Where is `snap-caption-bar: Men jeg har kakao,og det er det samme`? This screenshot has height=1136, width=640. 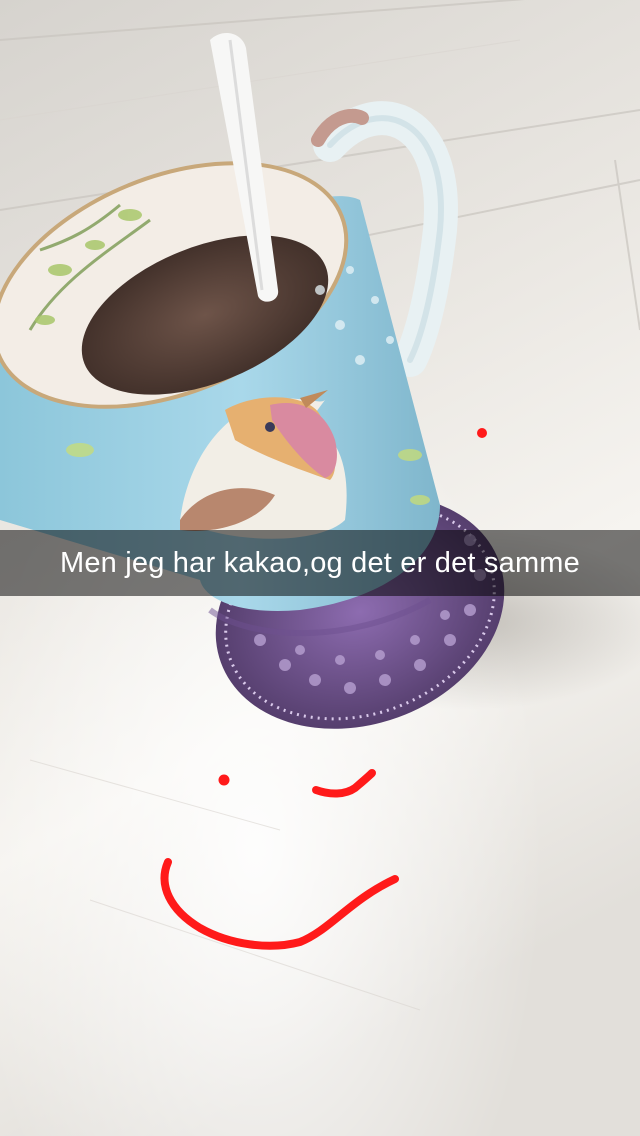
snap-caption-bar: Men jeg har kakao,og det er det samme is located at coordinates (320, 563).